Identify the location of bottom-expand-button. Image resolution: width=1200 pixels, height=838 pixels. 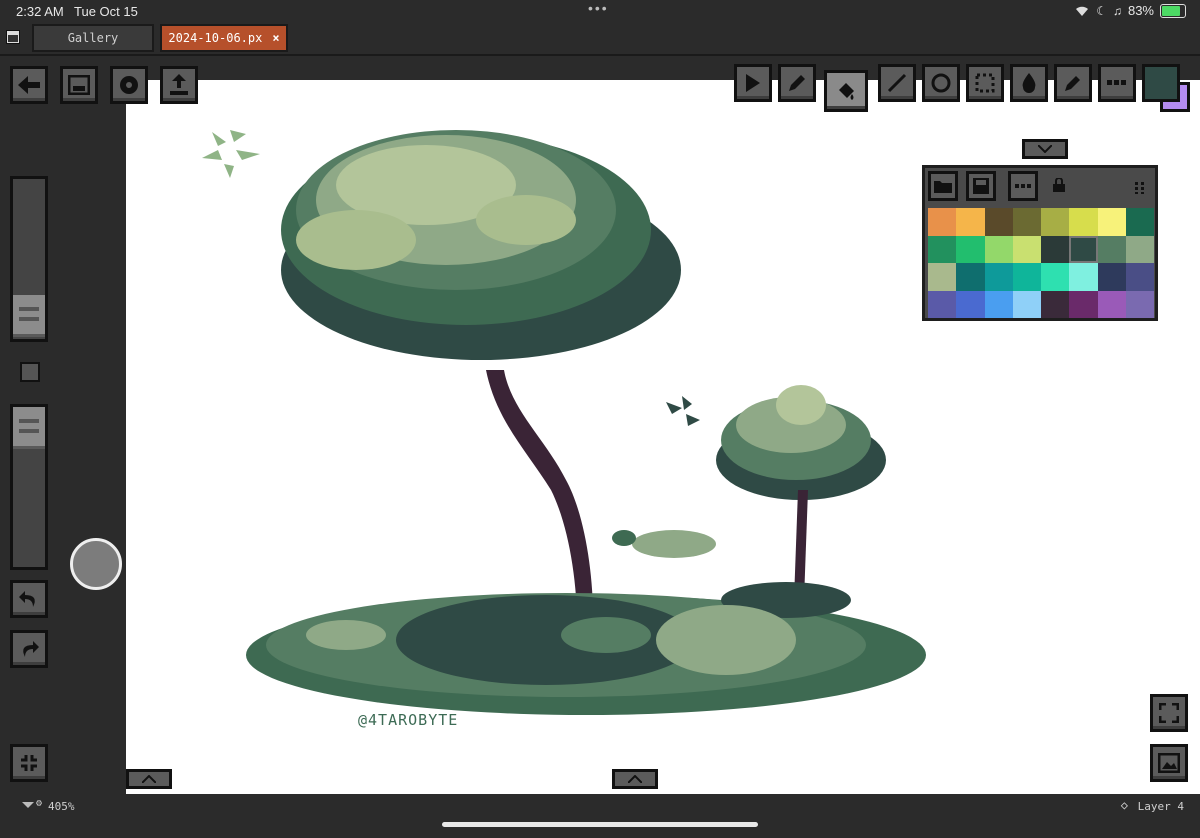
(635, 779).